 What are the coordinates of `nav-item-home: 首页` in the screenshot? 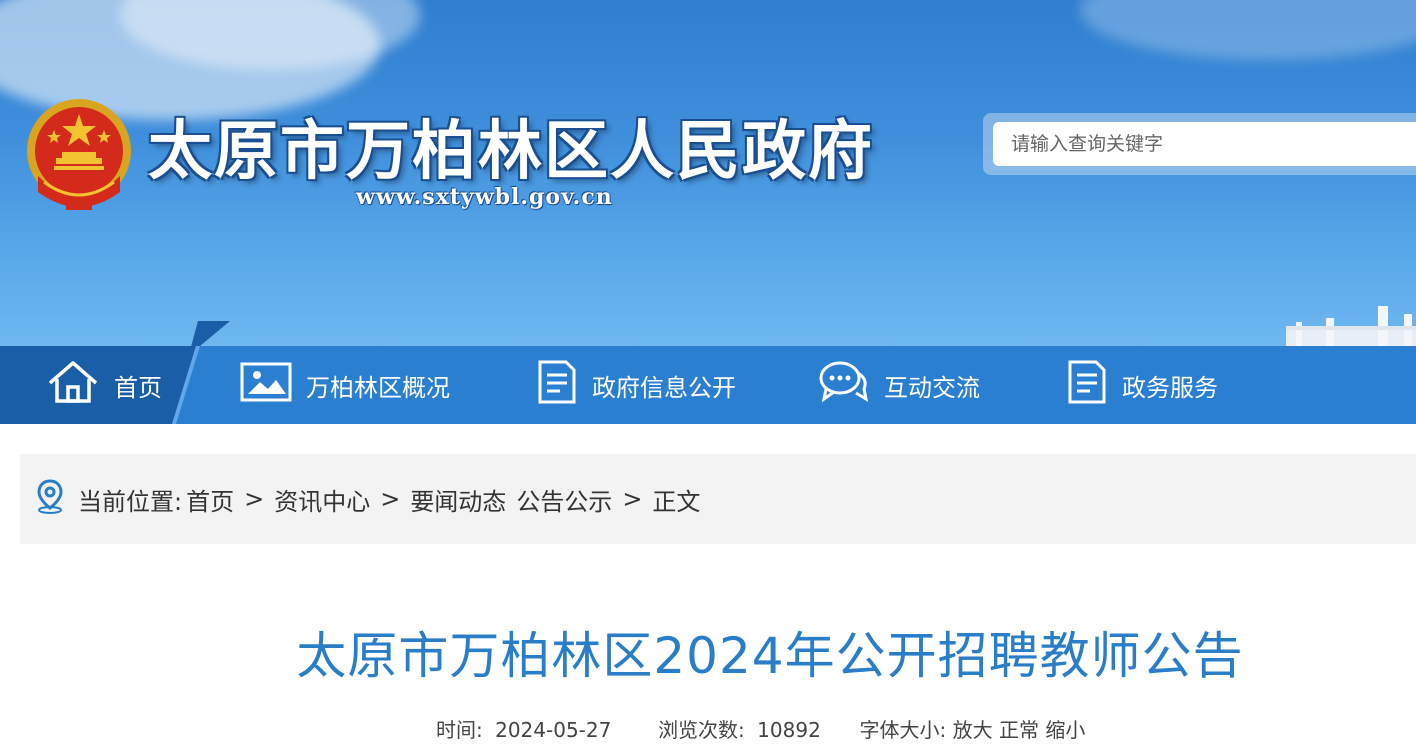 It's located at (104, 385).